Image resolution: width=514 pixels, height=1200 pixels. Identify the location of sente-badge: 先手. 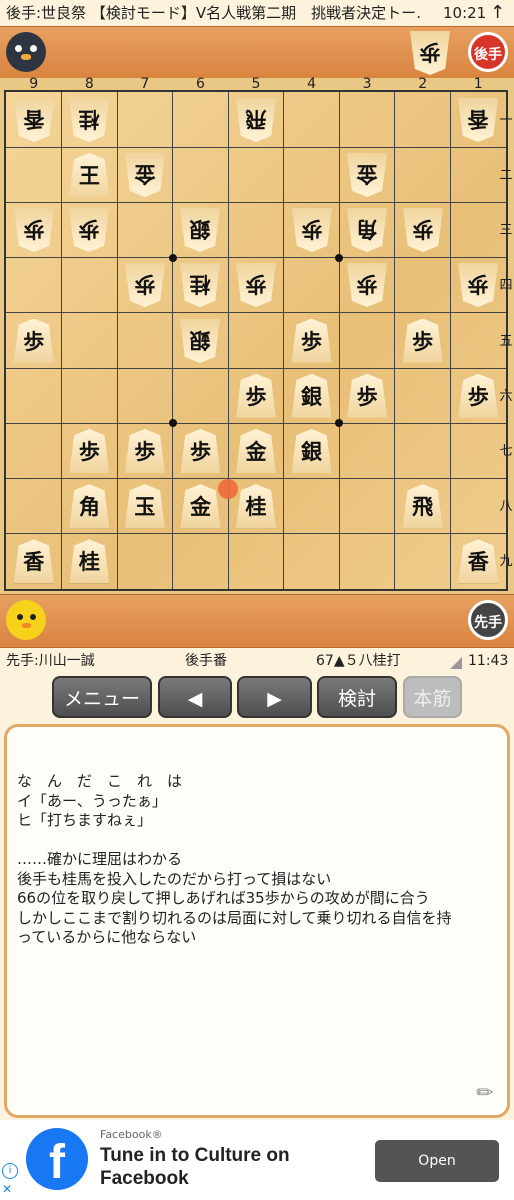
(488, 620).